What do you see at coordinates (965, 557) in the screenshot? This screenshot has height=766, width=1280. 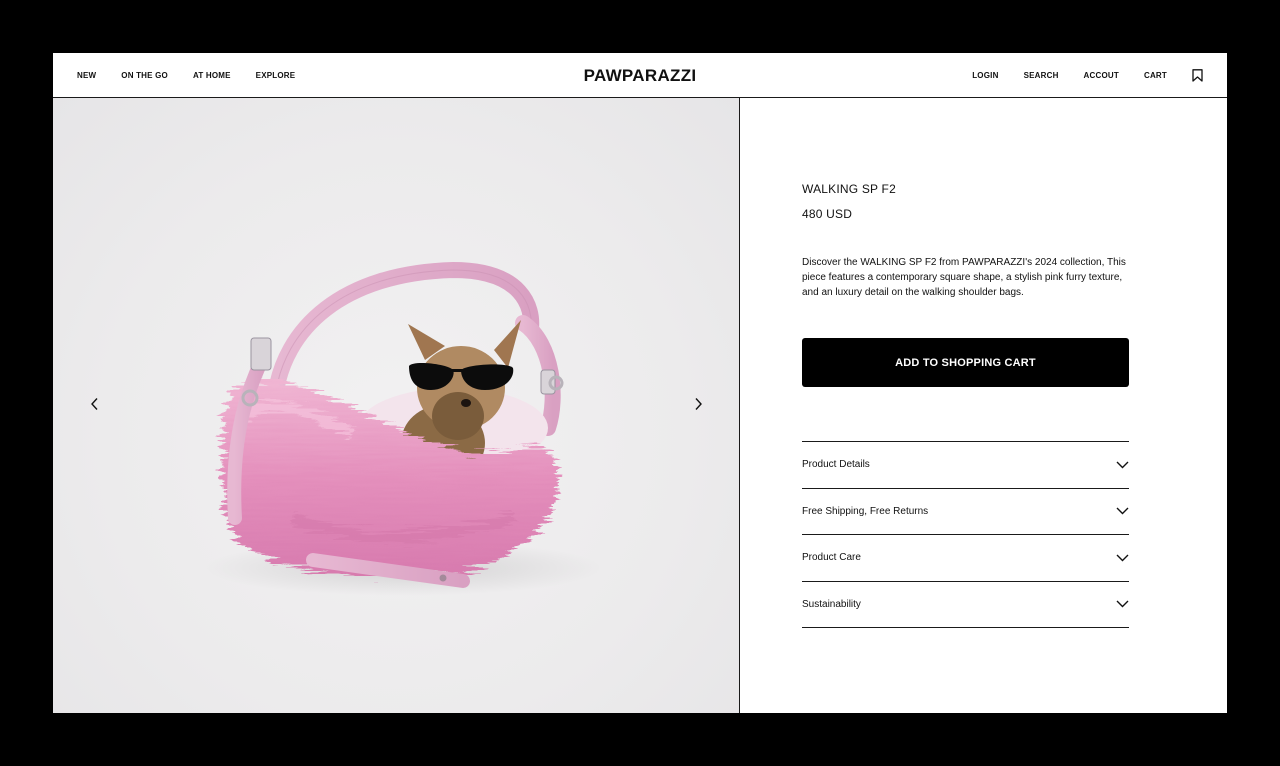 I see `accordion-product-care: Product Care` at bounding box center [965, 557].